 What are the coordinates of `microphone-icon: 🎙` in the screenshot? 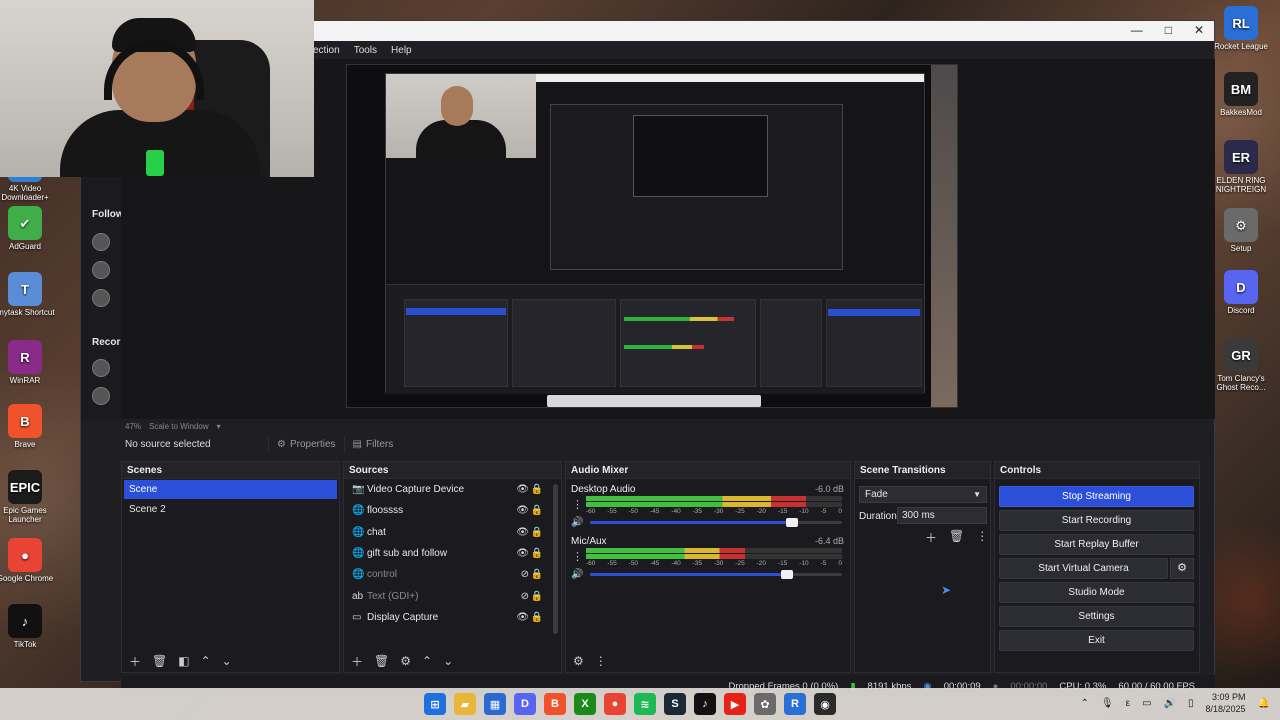 It's located at (1107, 703).